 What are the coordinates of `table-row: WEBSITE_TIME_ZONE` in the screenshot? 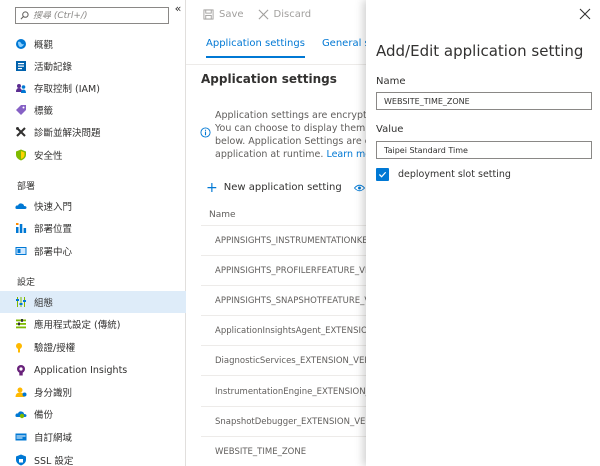 It's located at (283, 451).